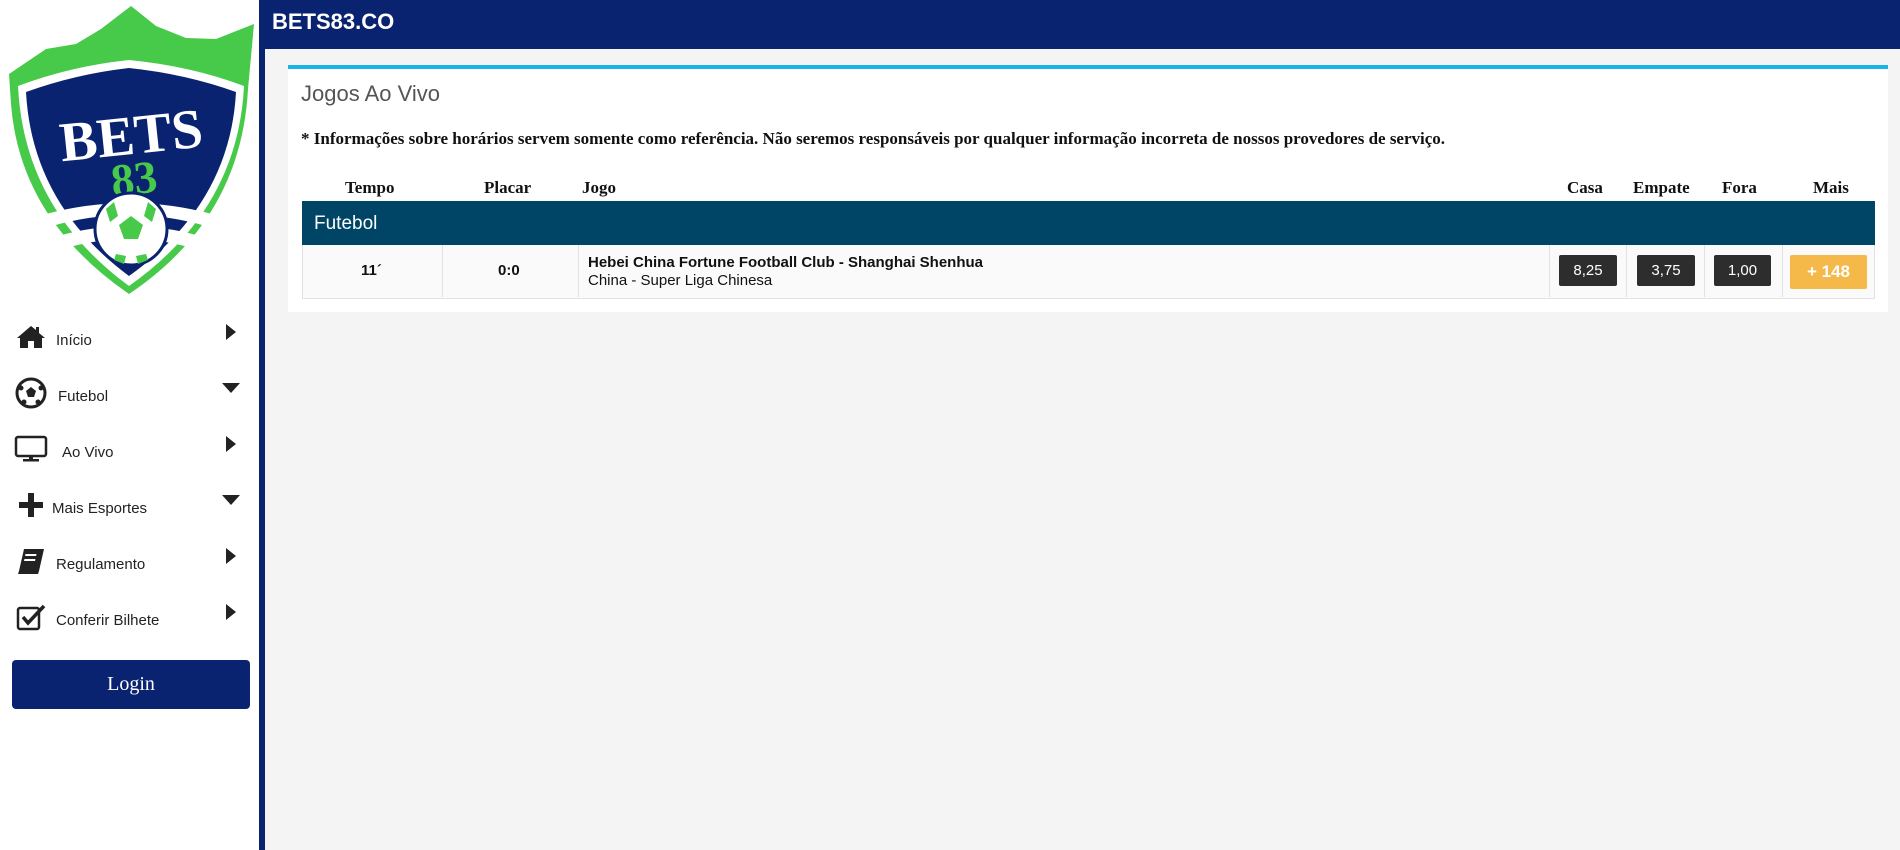 This screenshot has height=850, width=1900. I want to click on soccer-ball-icon, so click(31, 393).